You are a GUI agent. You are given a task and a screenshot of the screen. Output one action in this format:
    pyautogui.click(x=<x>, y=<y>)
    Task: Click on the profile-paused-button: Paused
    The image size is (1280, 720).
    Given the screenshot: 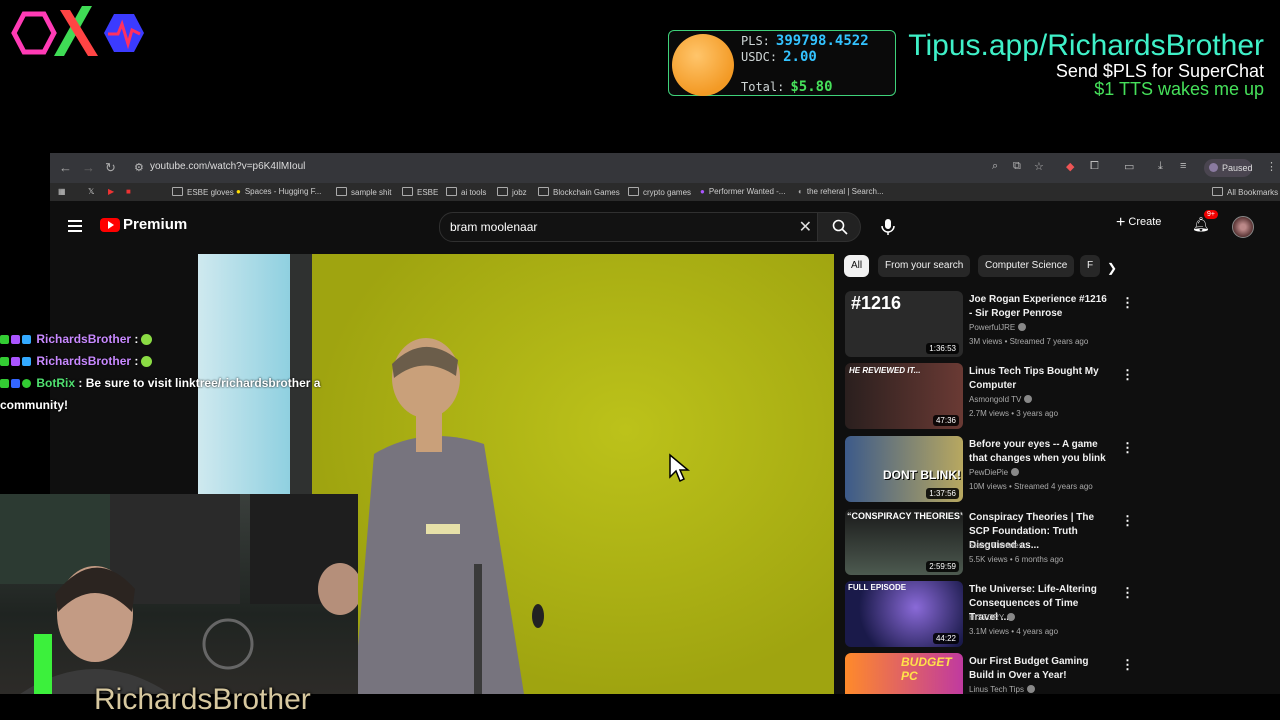 What is the action you would take?
    pyautogui.click(x=1228, y=168)
    